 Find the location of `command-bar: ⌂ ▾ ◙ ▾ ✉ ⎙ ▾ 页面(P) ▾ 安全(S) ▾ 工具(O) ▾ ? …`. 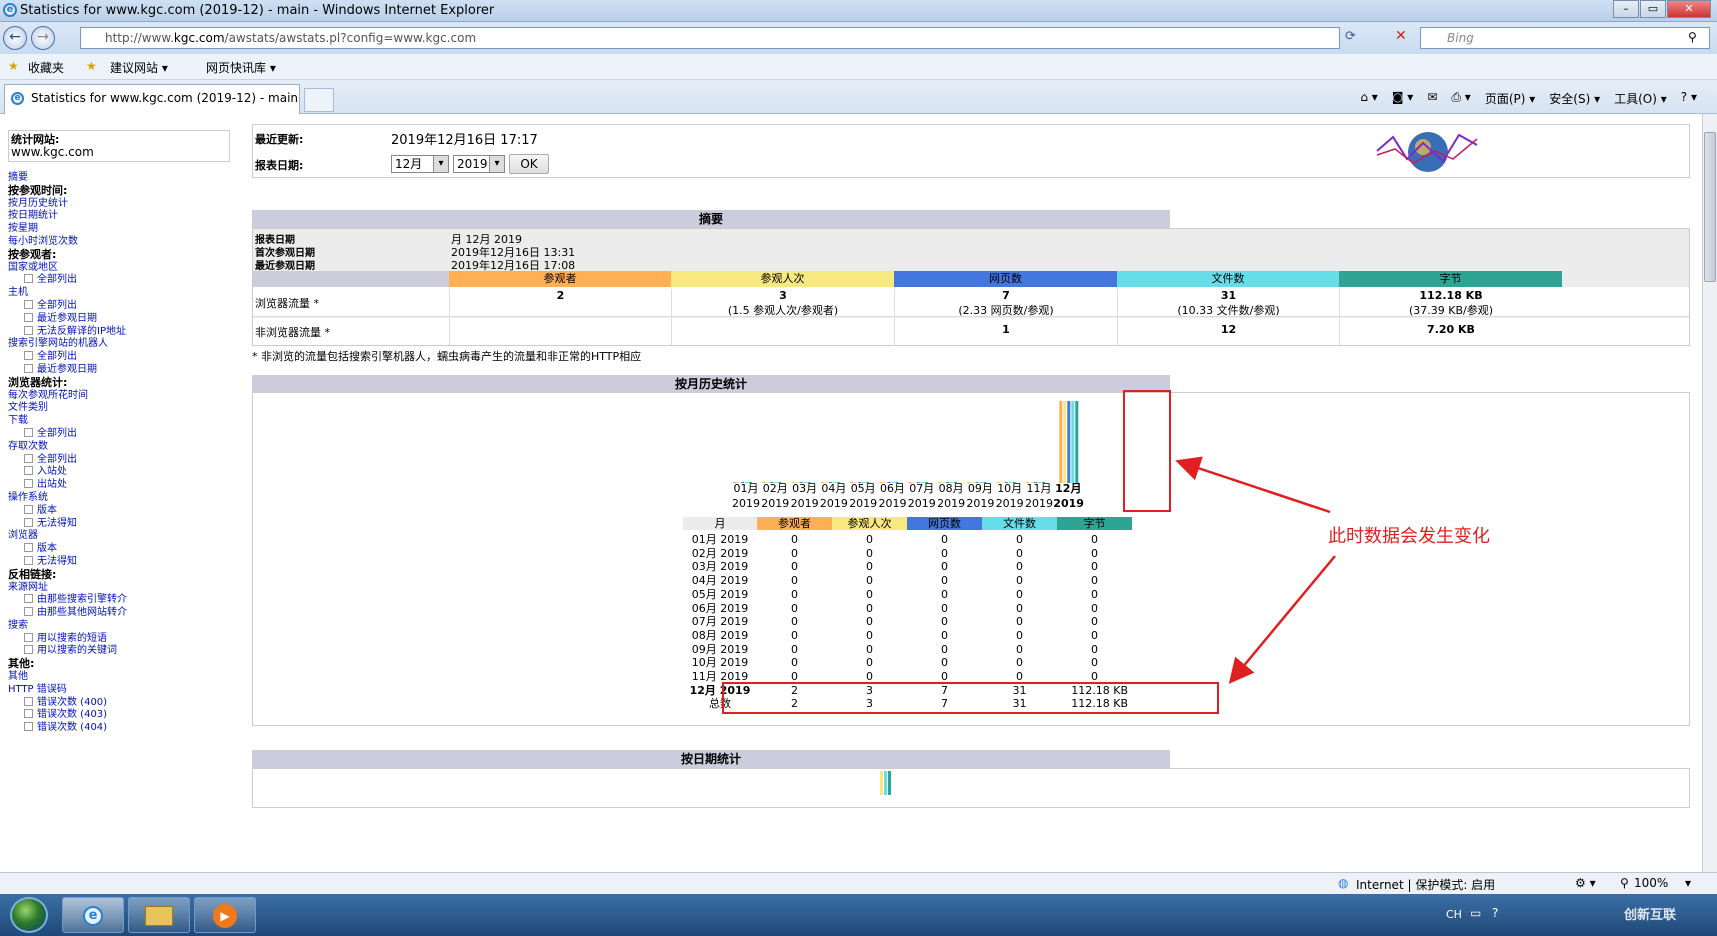

command-bar: ⌂ ▾ ◙ ▾ ✉ ⎙ ▾ 页面(P) ▾ 安全(S) ▾ 工具(O) ▾ ? … is located at coordinates (1528, 98).